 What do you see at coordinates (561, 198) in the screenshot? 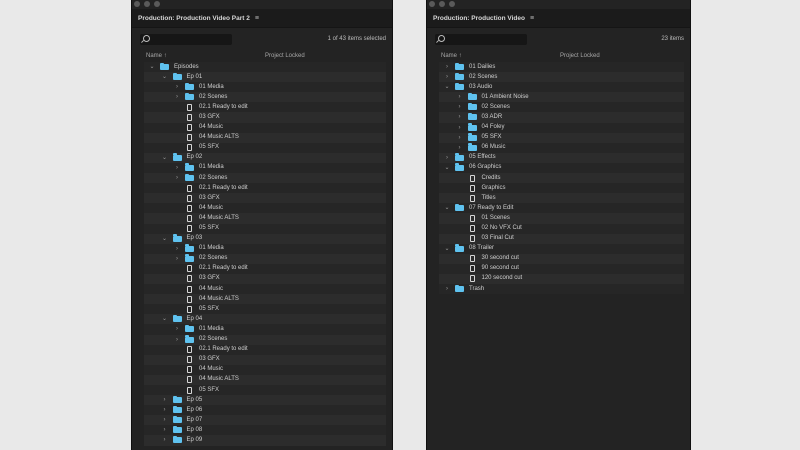
I see `sequence-row: Titles` at bounding box center [561, 198].